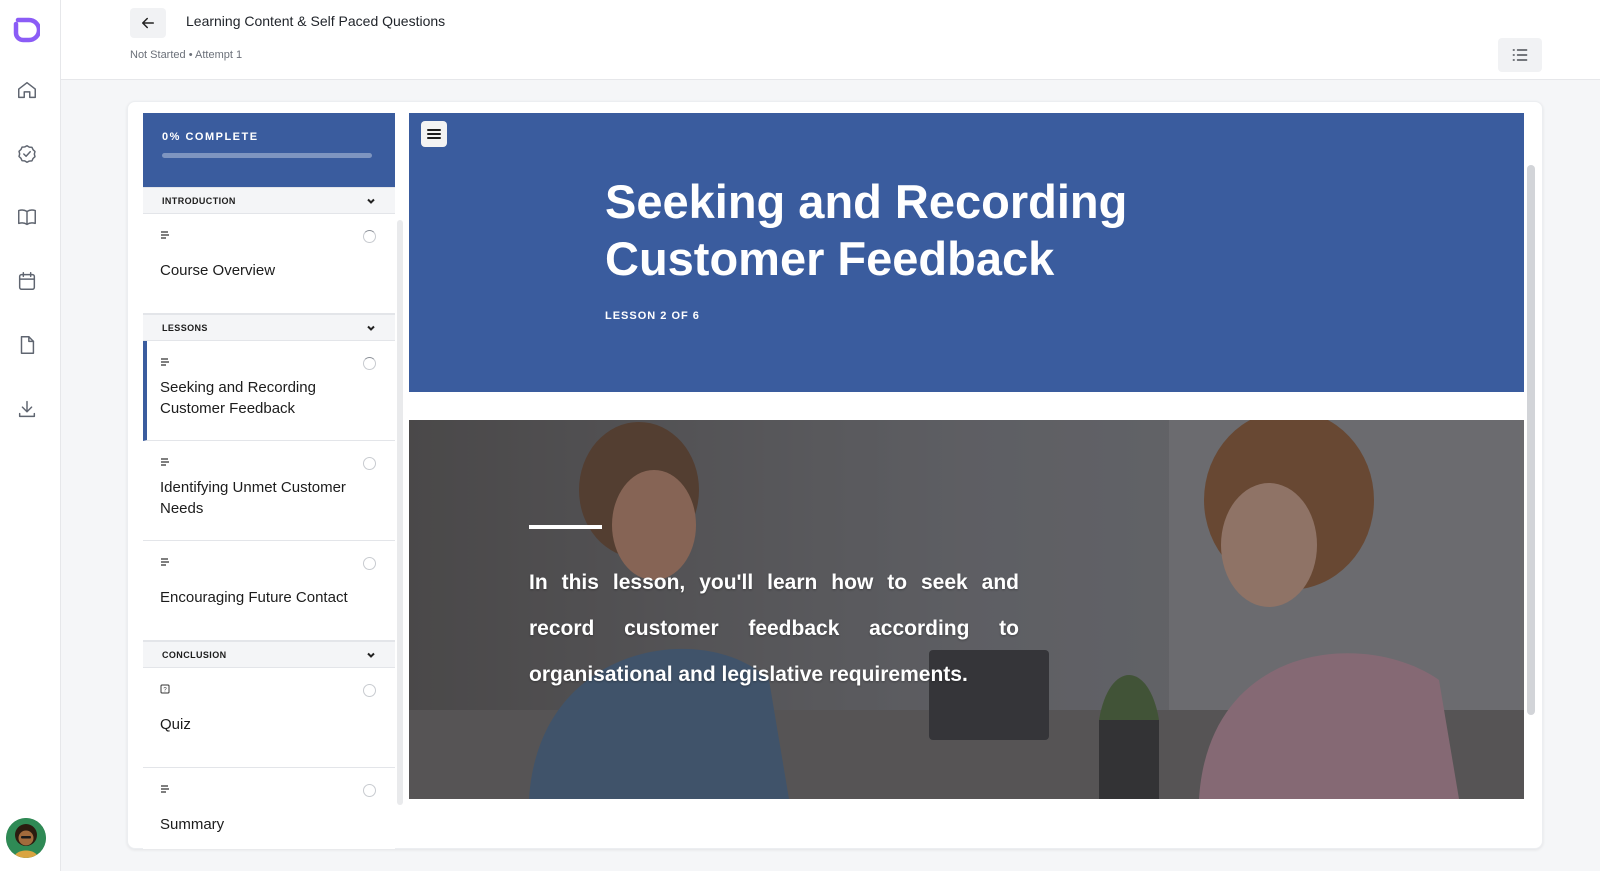 This screenshot has width=1600, height=871. What do you see at coordinates (1531, 440) in the screenshot?
I see `content-scrollbar` at bounding box center [1531, 440].